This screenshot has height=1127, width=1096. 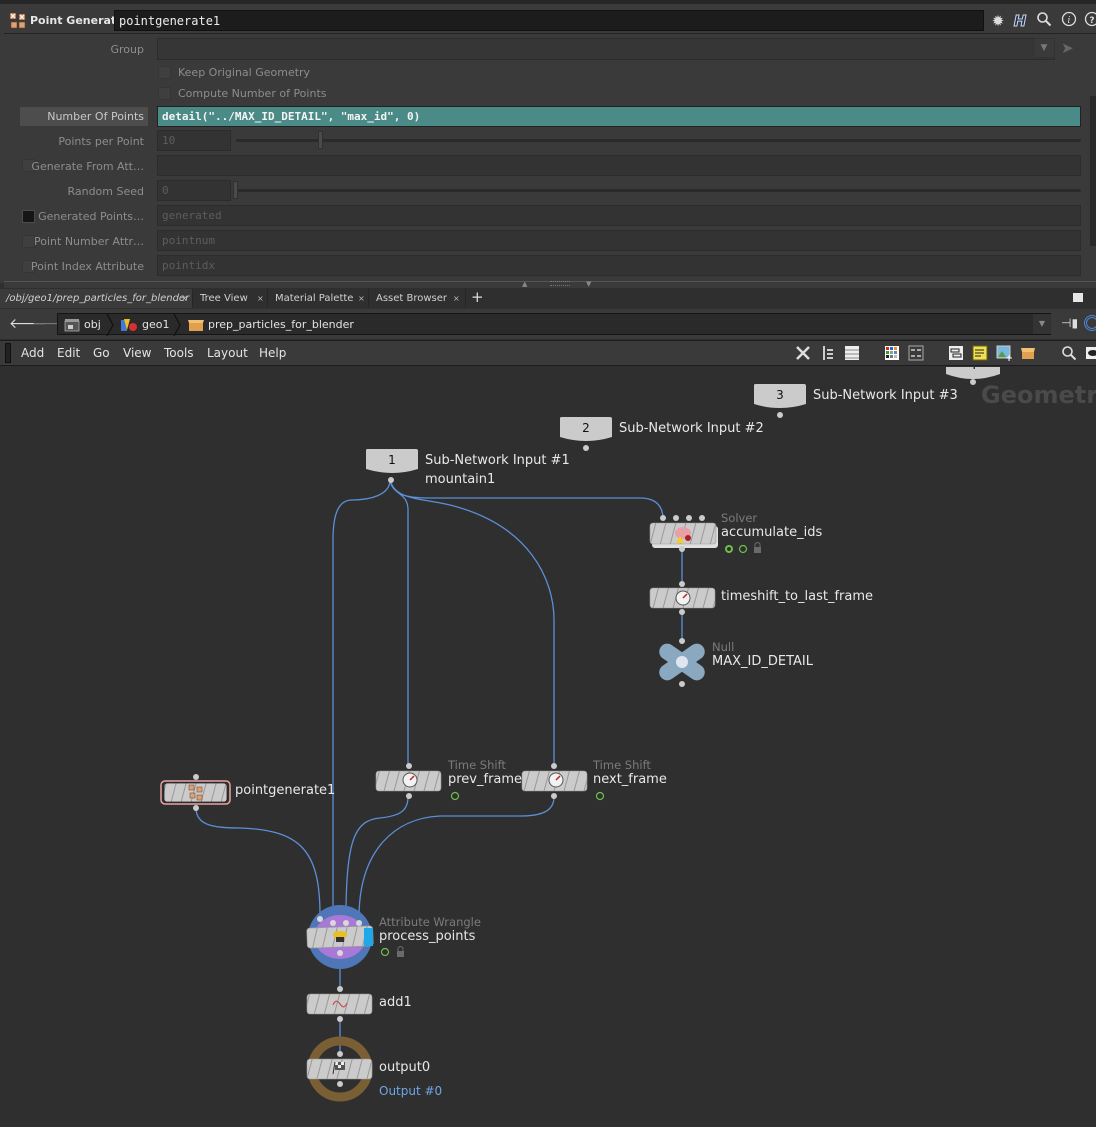 I want to click on houdini-help-icon: H, so click(x=1020, y=21).